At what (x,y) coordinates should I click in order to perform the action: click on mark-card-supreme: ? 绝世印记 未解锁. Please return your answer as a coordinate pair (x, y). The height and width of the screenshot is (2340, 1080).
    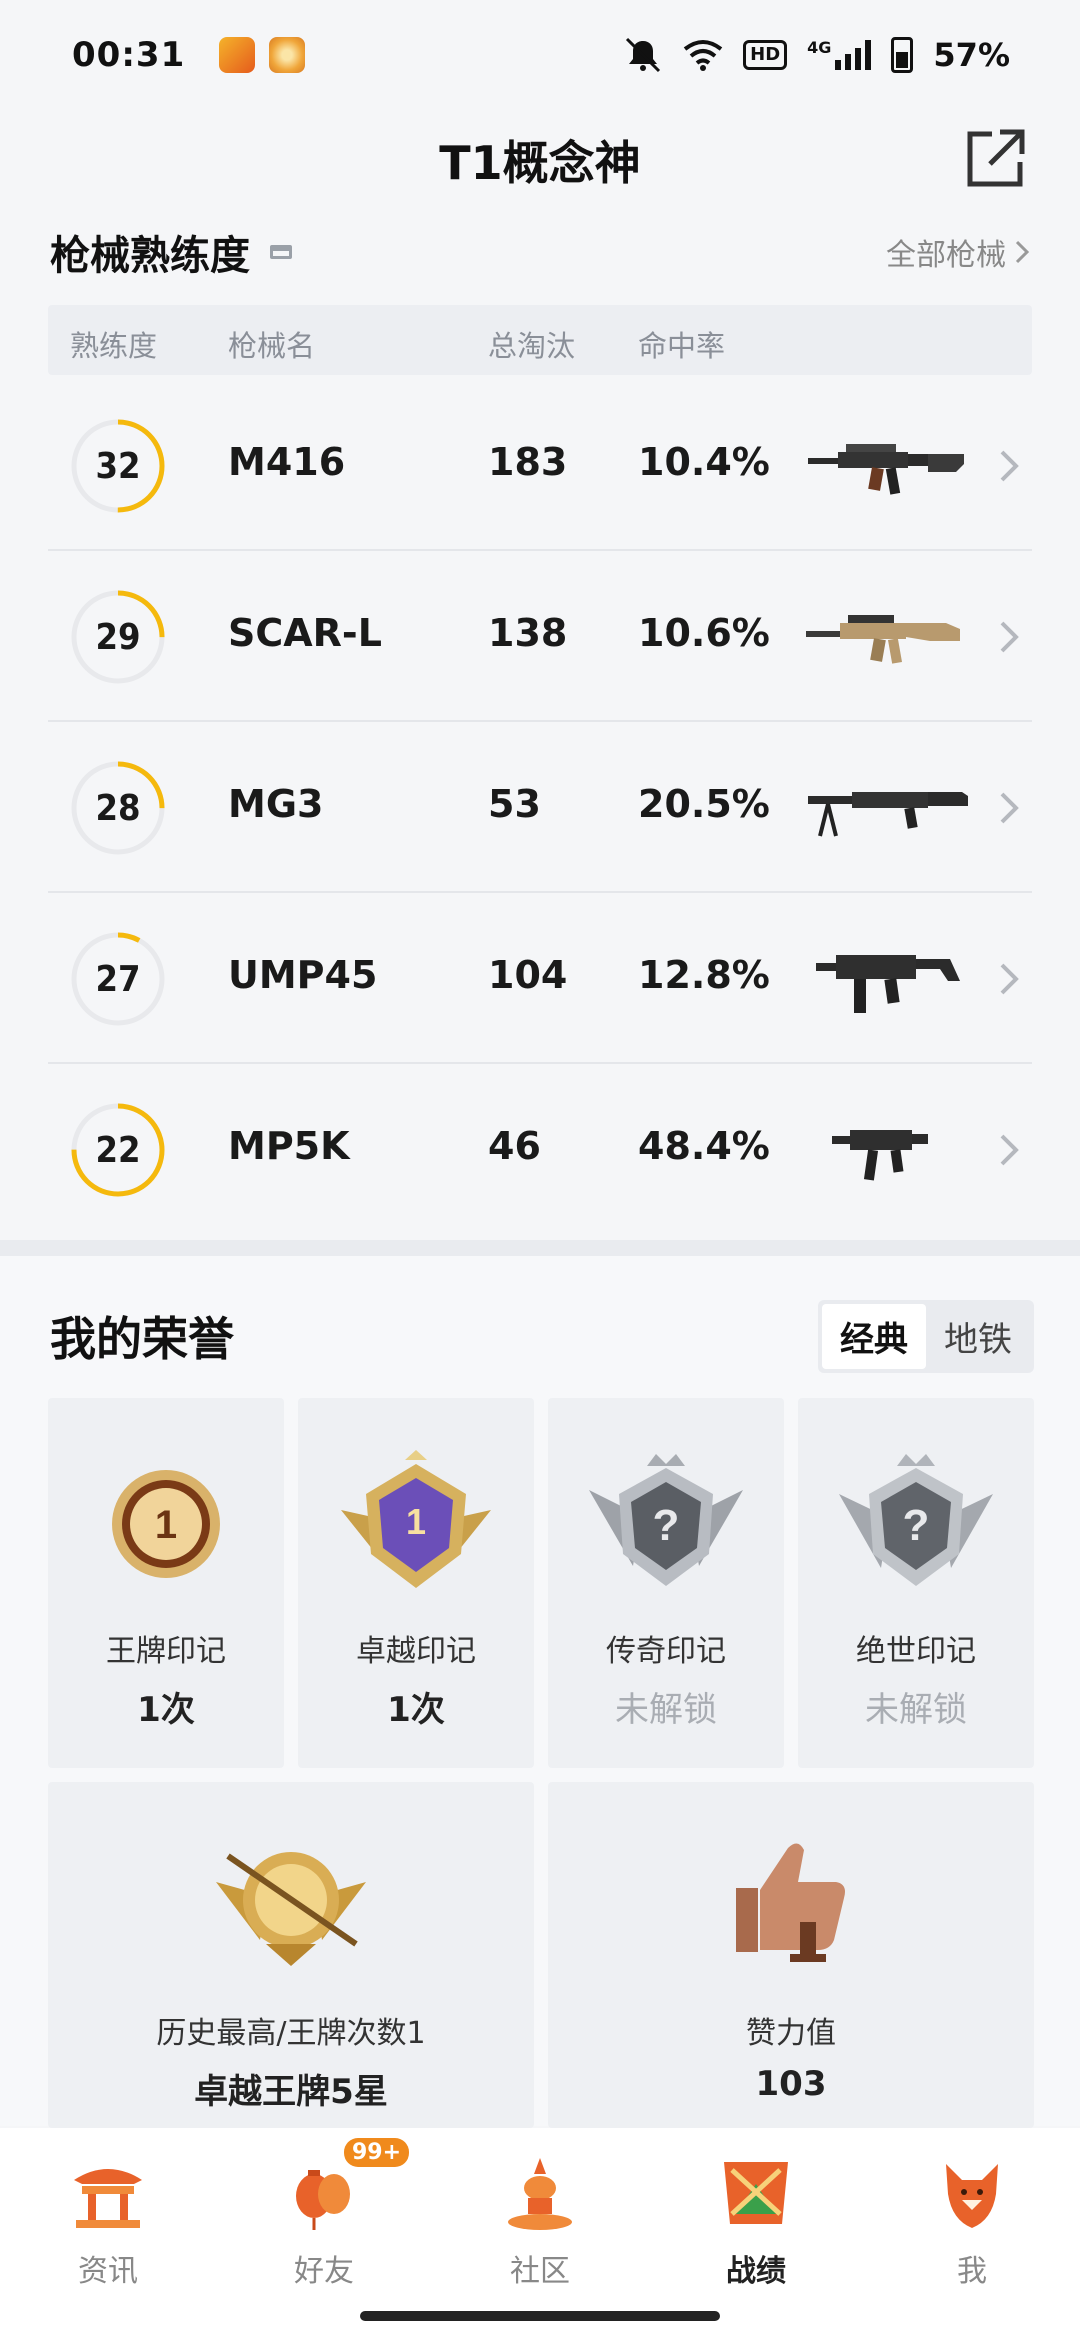
    Looking at the image, I should click on (916, 1583).